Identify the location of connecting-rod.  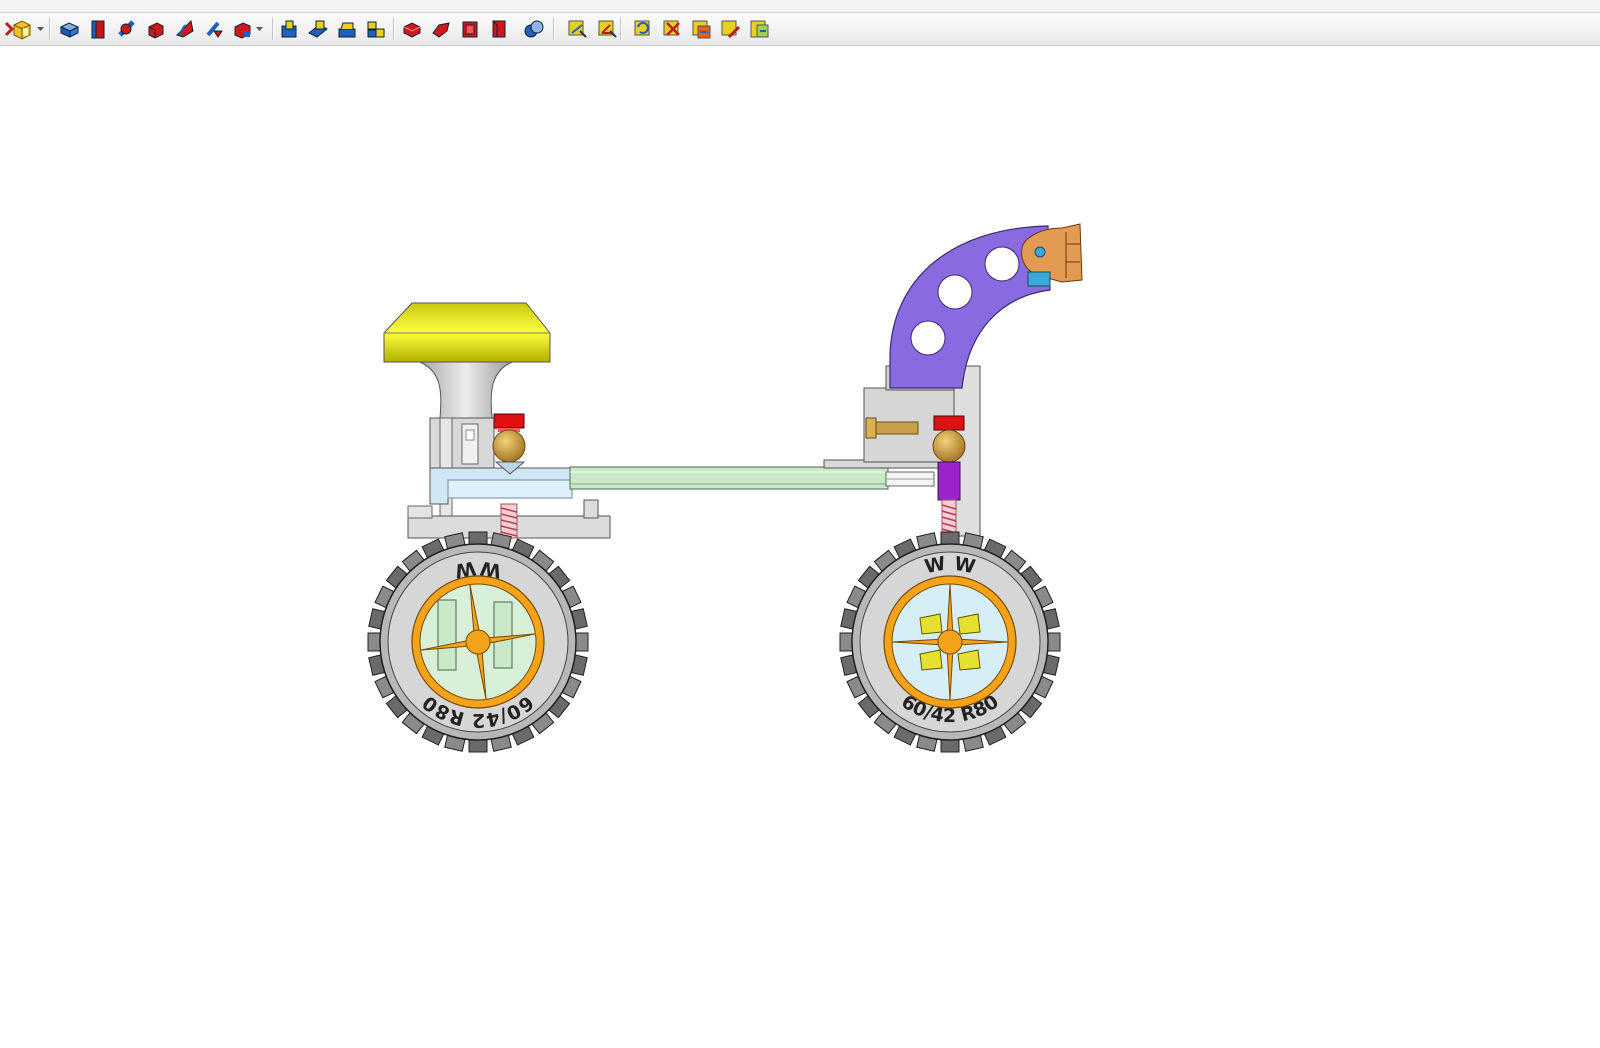
(752, 478).